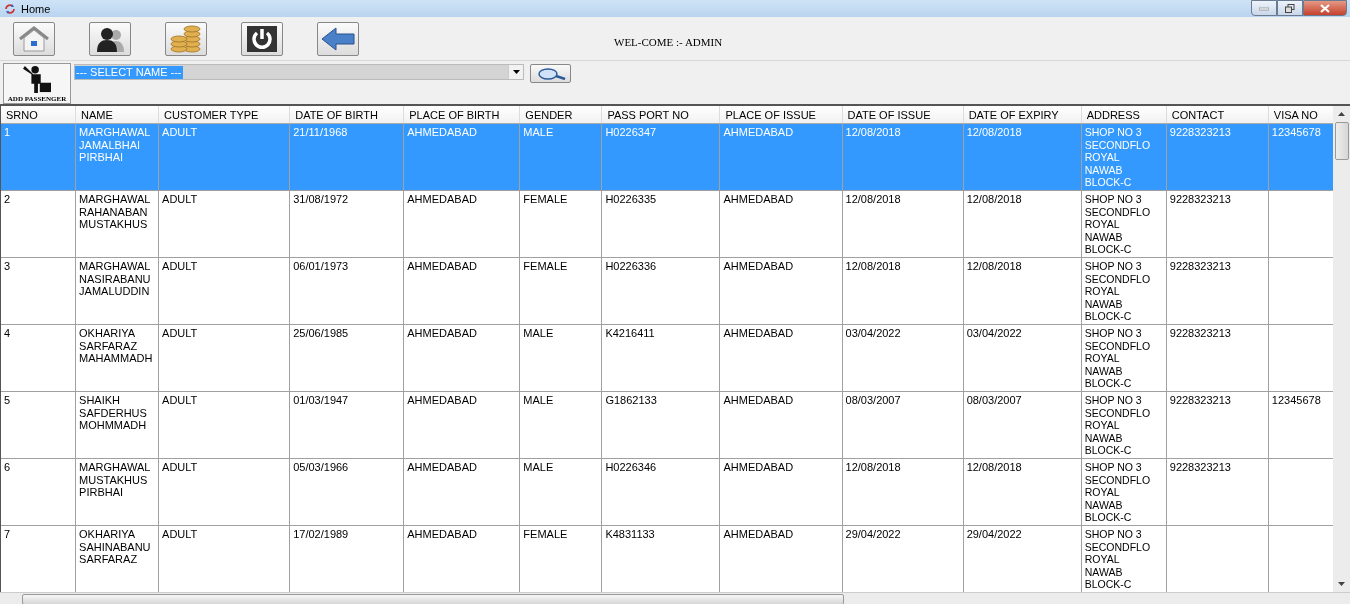 The image size is (1350, 604). I want to click on home-button, so click(34, 38).